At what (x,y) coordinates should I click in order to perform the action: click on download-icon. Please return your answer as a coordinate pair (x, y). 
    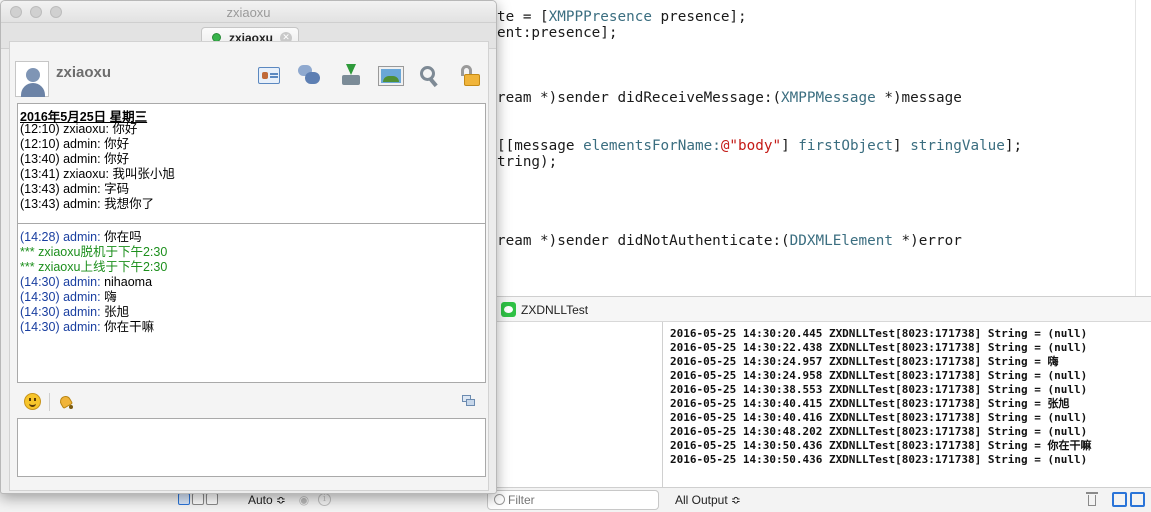
    Looking at the image, I should click on (351, 76).